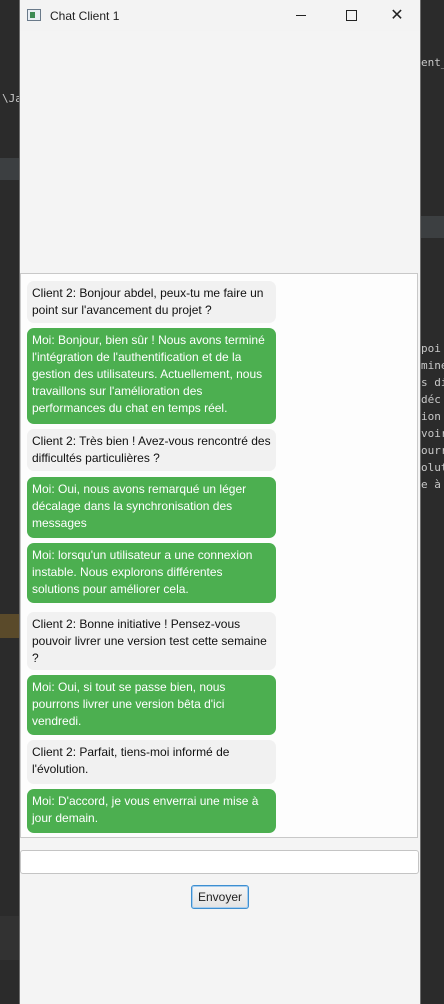  What do you see at coordinates (10, 626) in the screenshot?
I see `bg-highlight-strip` at bounding box center [10, 626].